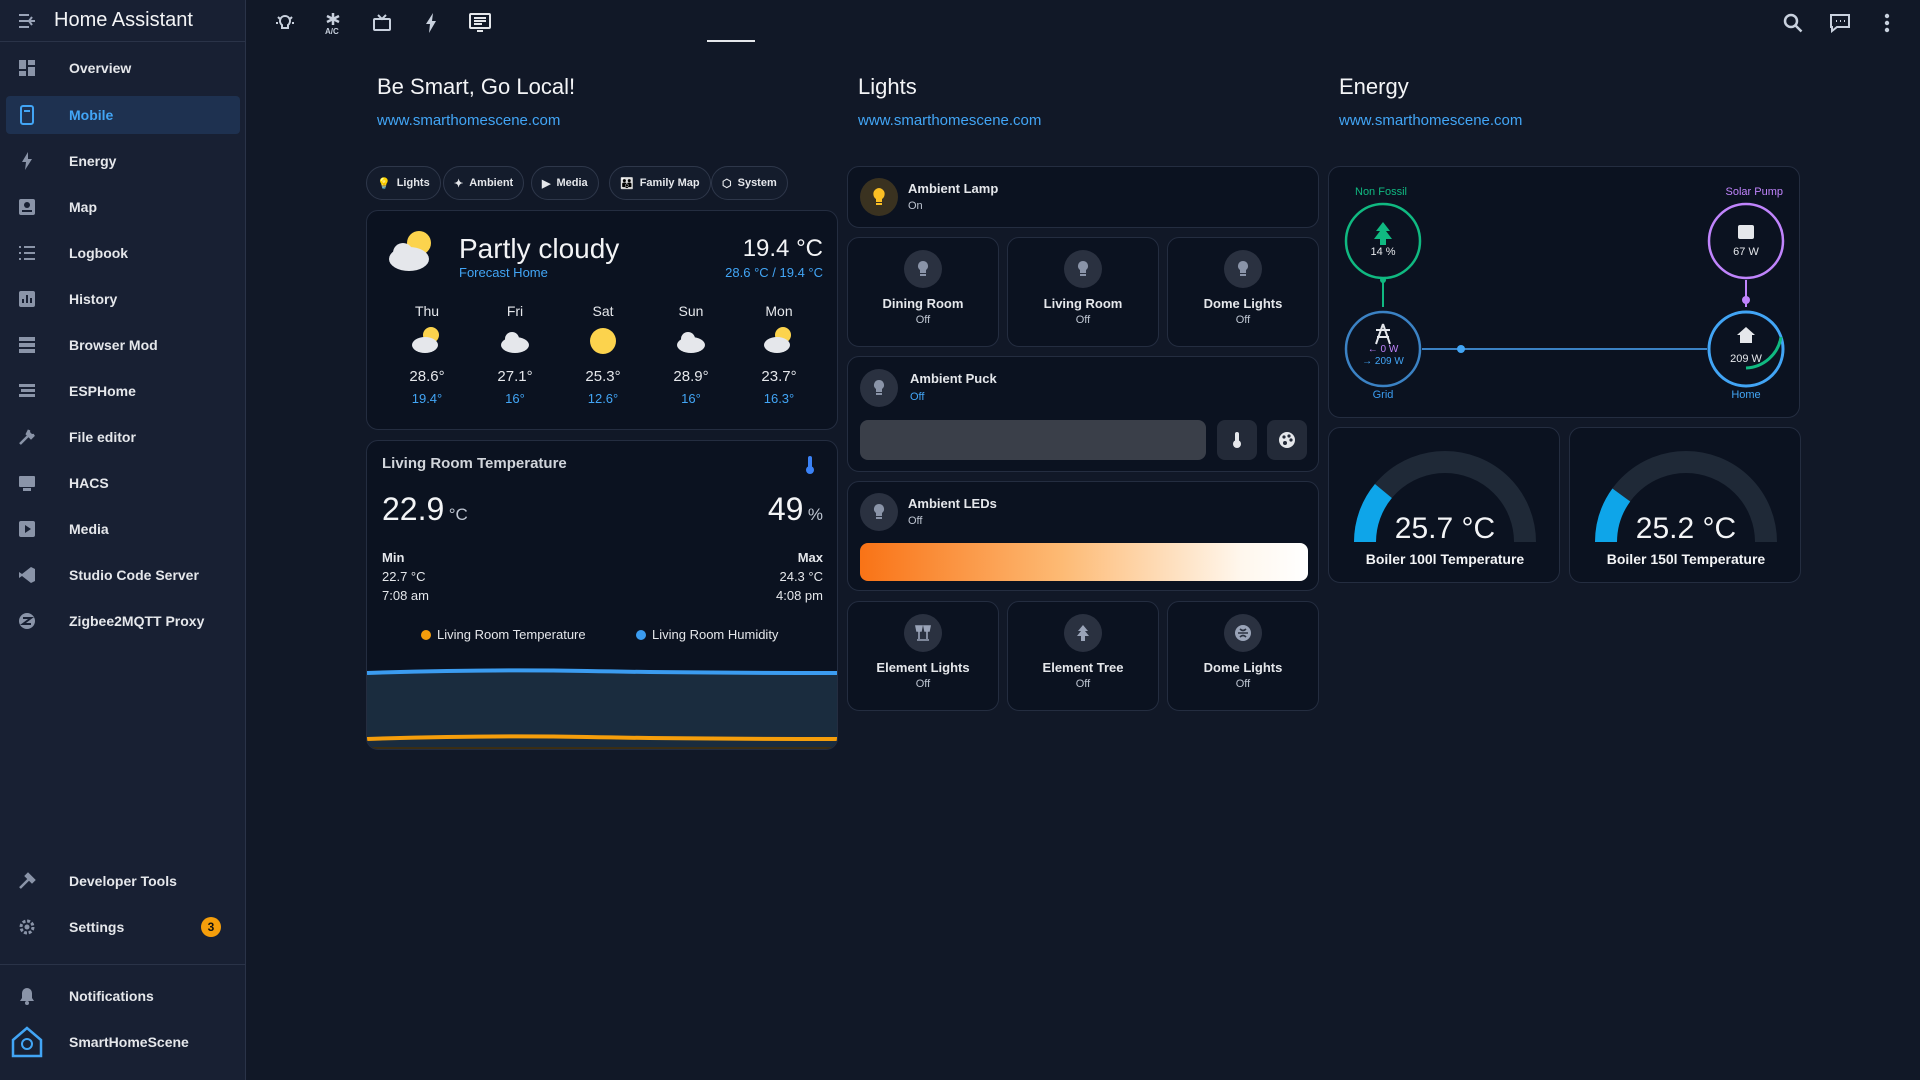  Describe the element at coordinates (123, 437) in the screenshot. I see `sidebar-item-file-editor: File editor` at that location.